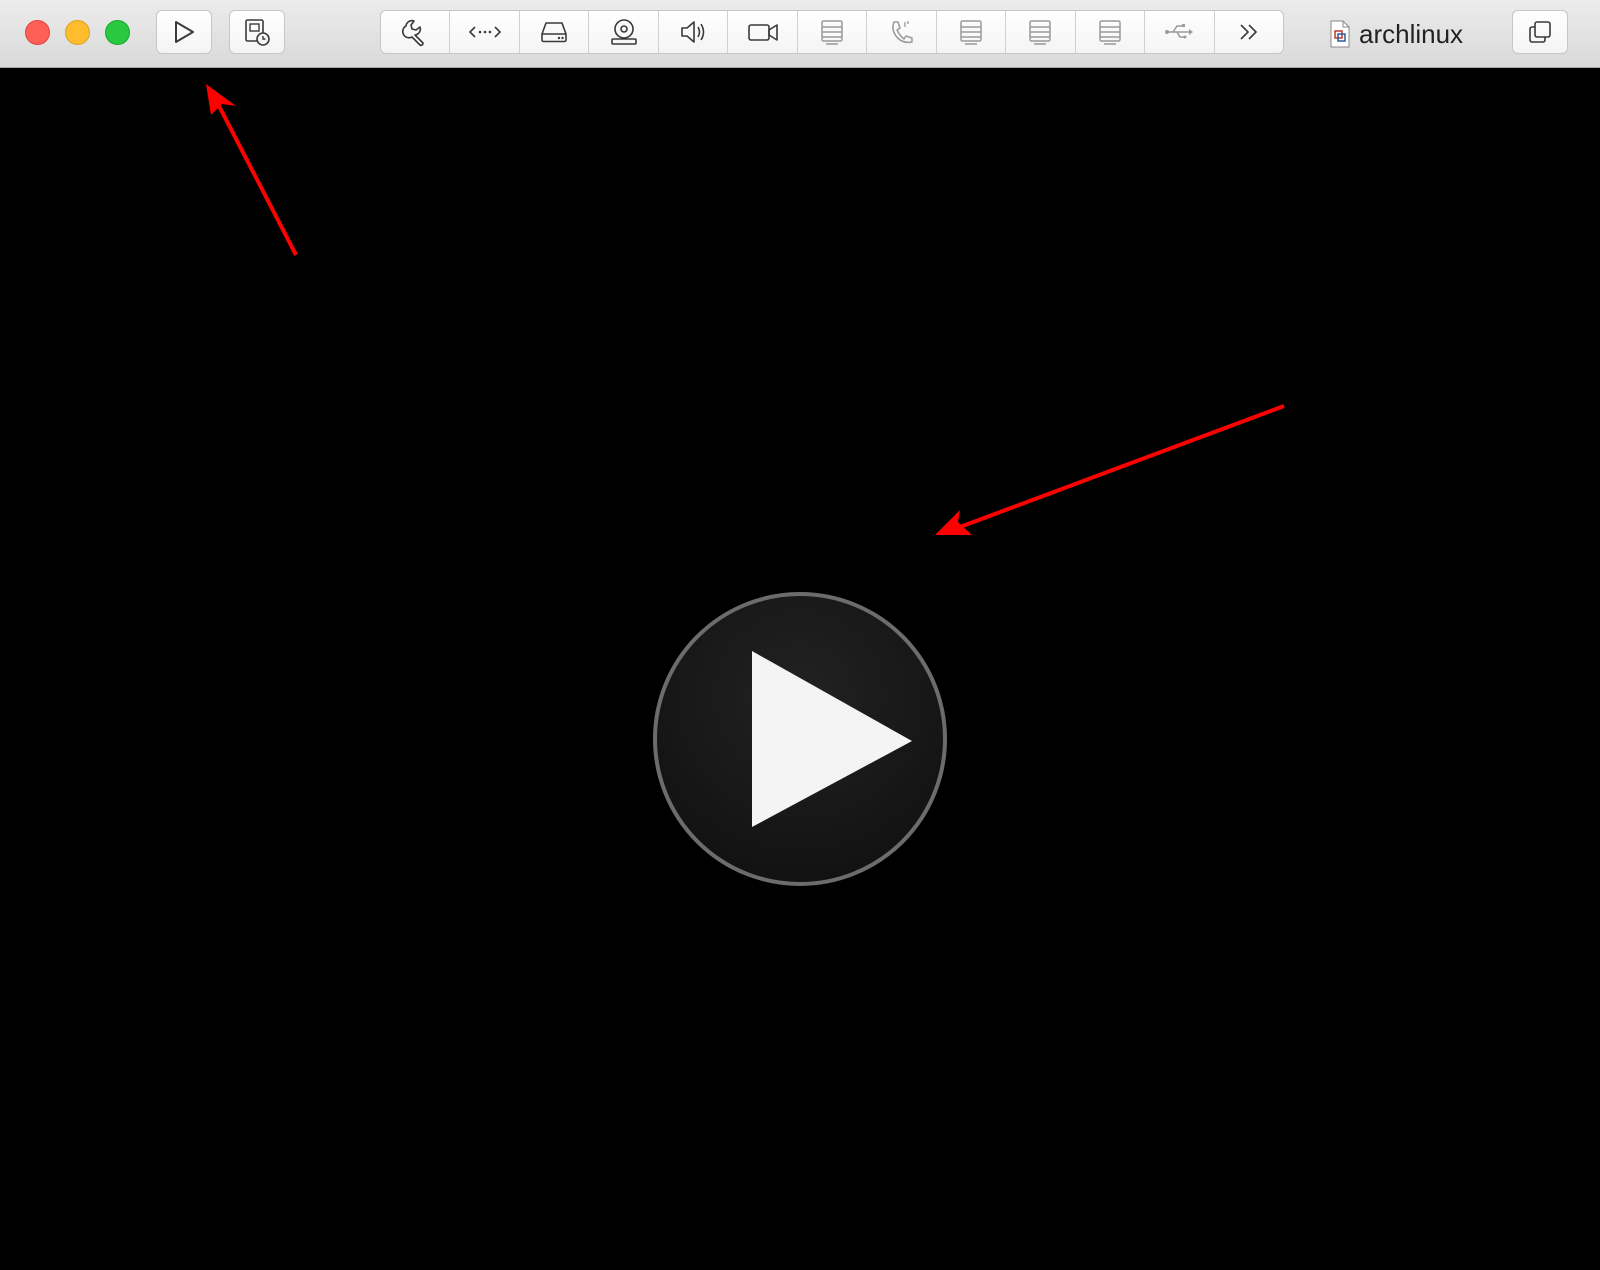 The width and height of the screenshot is (1600, 1270). I want to click on hard-disk-icon, so click(554, 32).